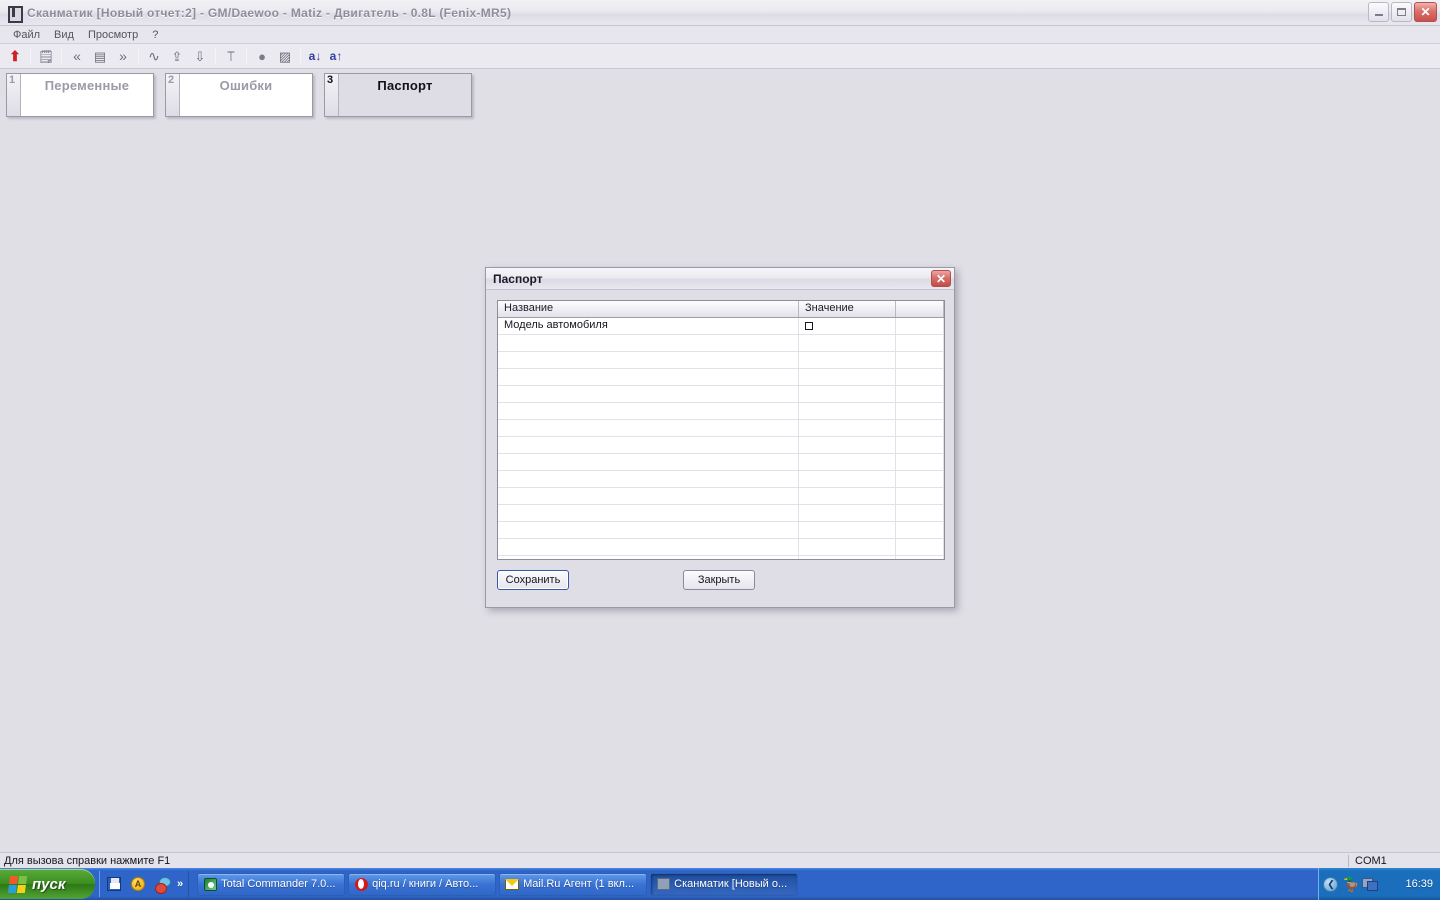 The width and height of the screenshot is (1440, 900). Describe the element at coordinates (123, 56) in the screenshot. I see `next-page-icon: »` at that location.